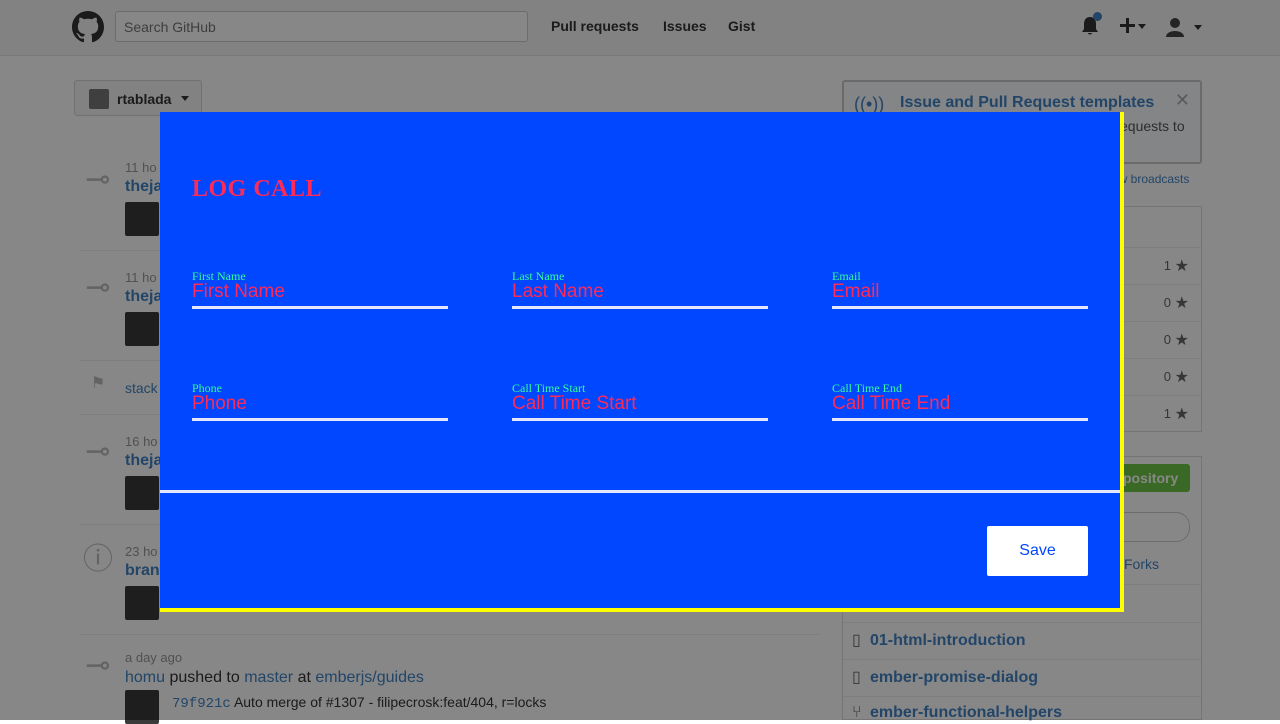 The width and height of the screenshot is (1280, 724). Describe the element at coordinates (1037, 551) in the screenshot. I see `save-button: Save` at that location.